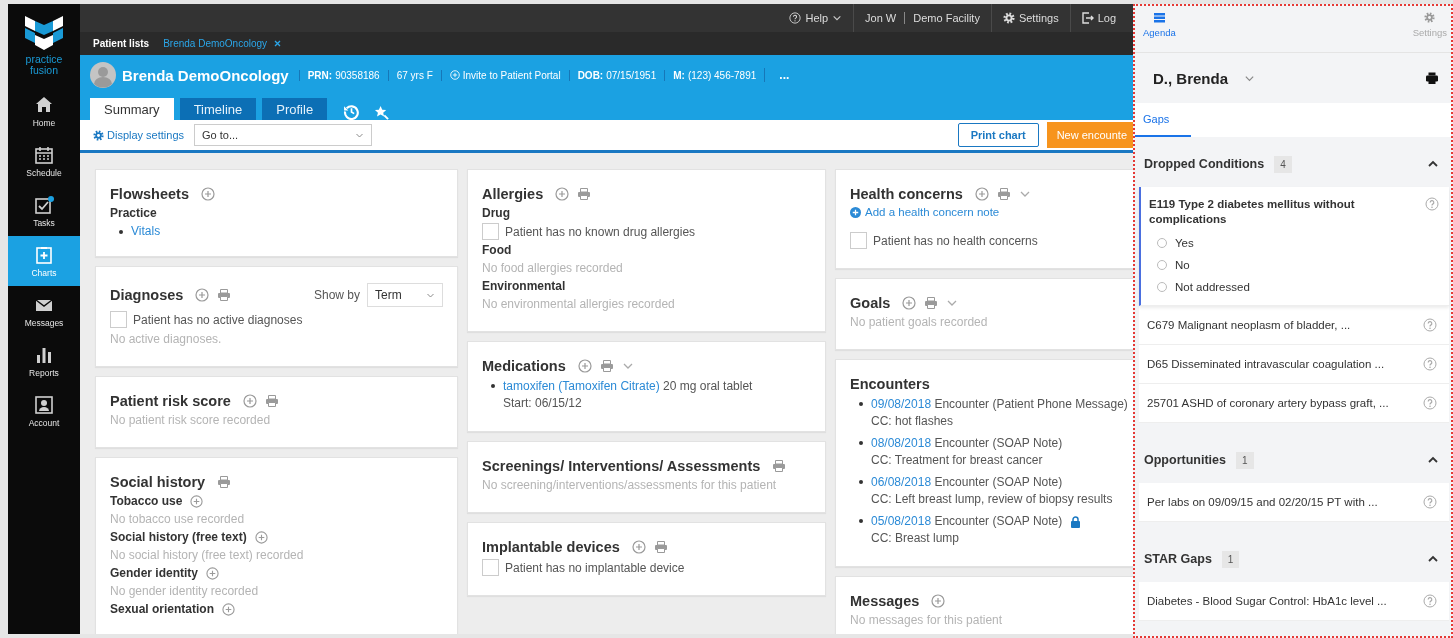 The width and height of the screenshot is (1453, 638). What do you see at coordinates (1298, 243) in the screenshot?
I see `radio-option: Yes` at bounding box center [1298, 243].